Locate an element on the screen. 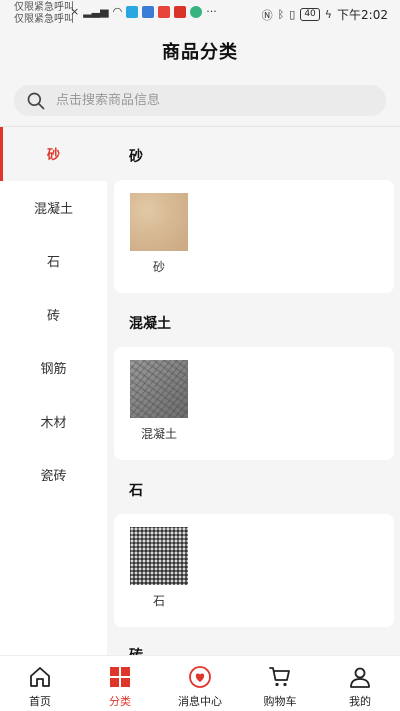 Image resolution: width=400 pixels, height=711 pixels. product-item: 石 is located at coordinates (160, 568).